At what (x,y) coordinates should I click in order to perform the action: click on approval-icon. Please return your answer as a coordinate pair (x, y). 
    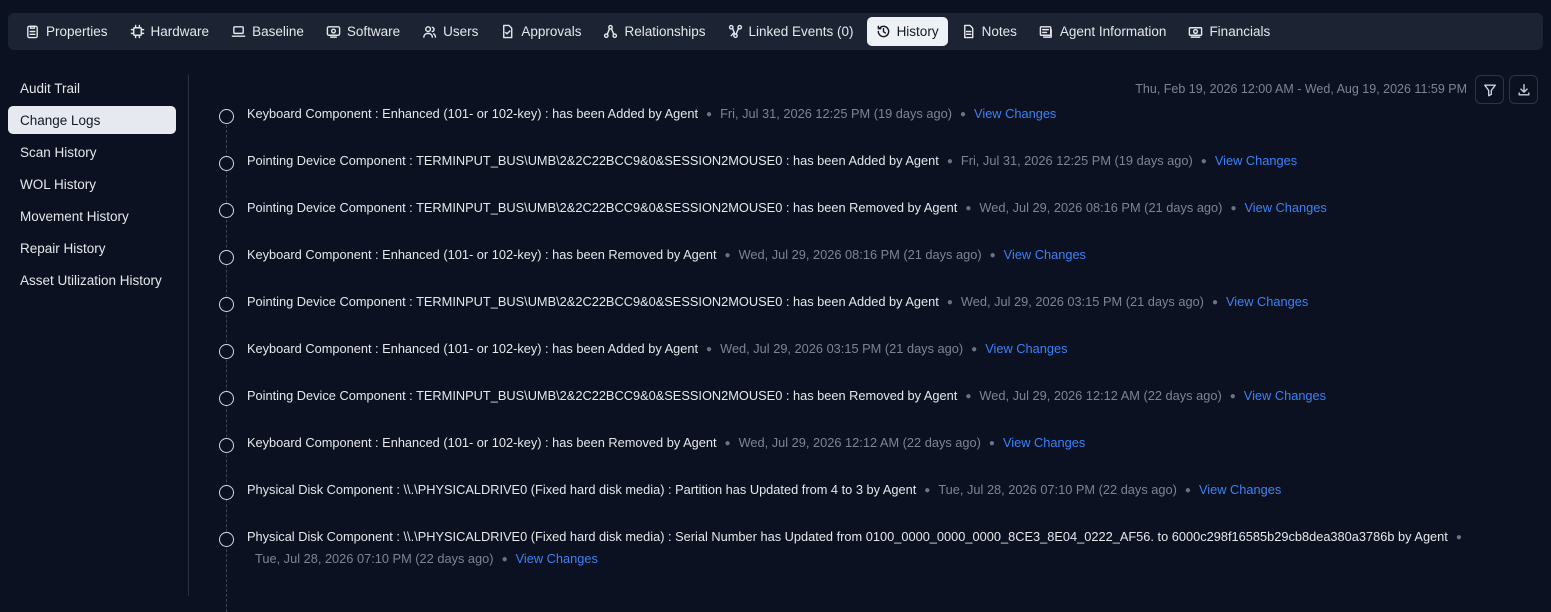
    Looking at the image, I should click on (508, 31).